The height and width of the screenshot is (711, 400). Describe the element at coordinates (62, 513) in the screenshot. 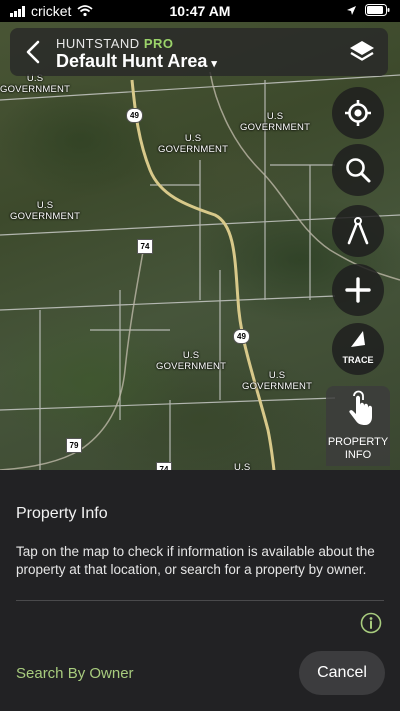

I see `sheet-title: Property Info` at that location.